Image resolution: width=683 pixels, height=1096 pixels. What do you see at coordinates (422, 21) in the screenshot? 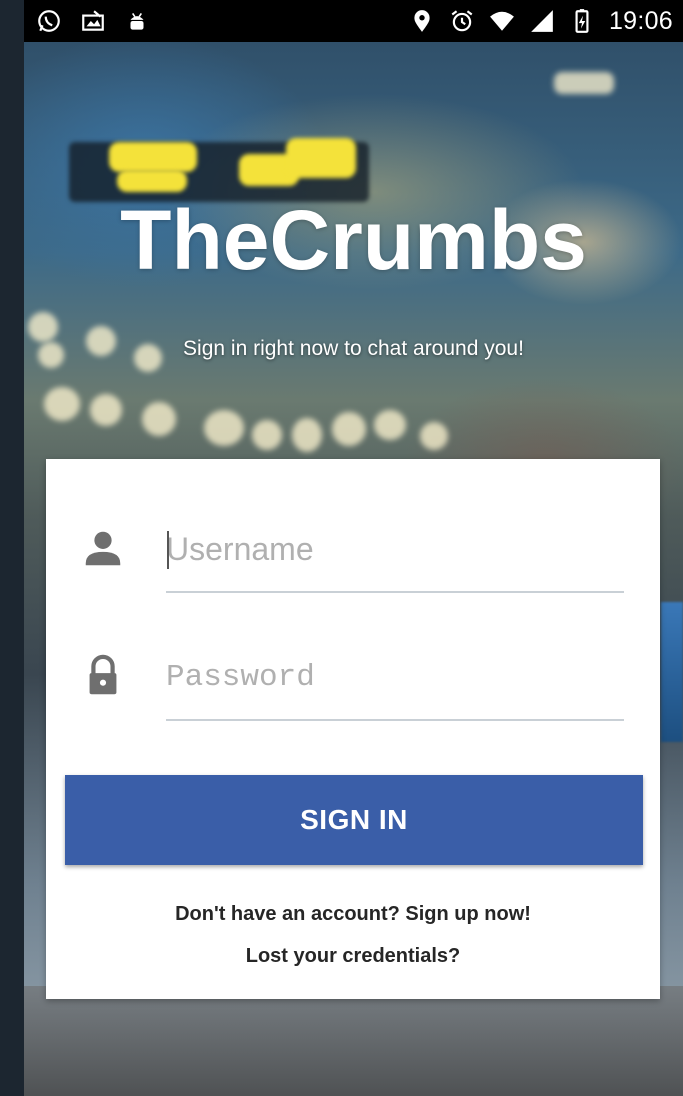
I see `location-icon` at bounding box center [422, 21].